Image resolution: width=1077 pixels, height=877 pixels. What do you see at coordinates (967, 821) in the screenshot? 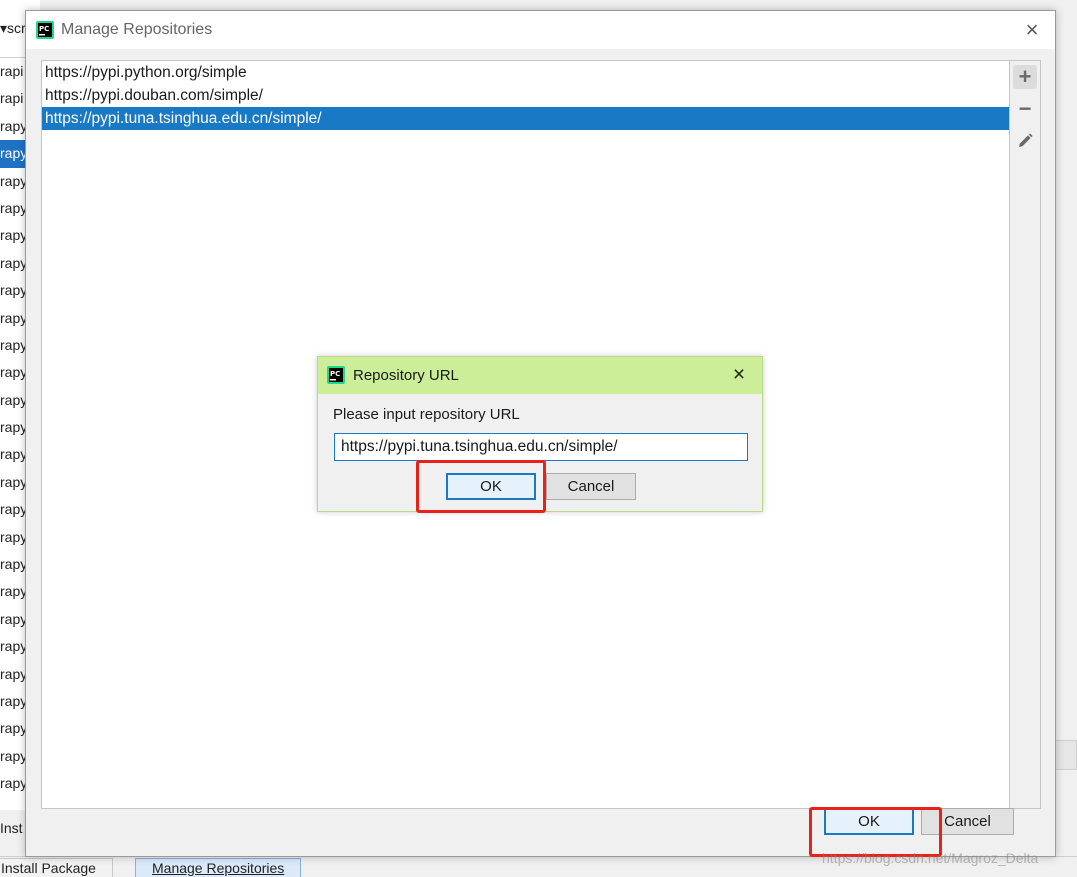
I see `cancel-button: Cancel` at bounding box center [967, 821].